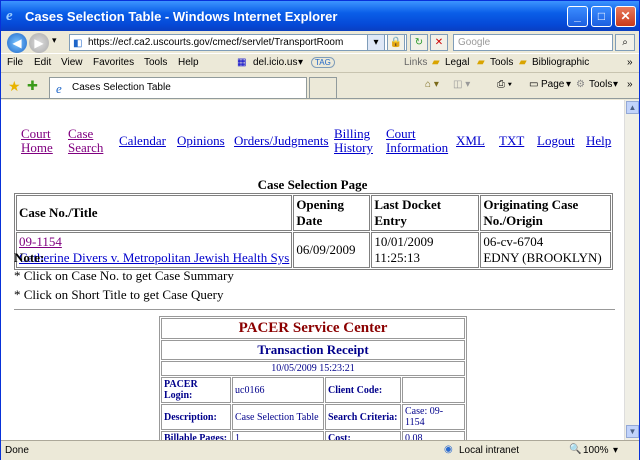  Describe the element at coordinates (598, 141) in the screenshot. I see `nav-help: Help` at that location.